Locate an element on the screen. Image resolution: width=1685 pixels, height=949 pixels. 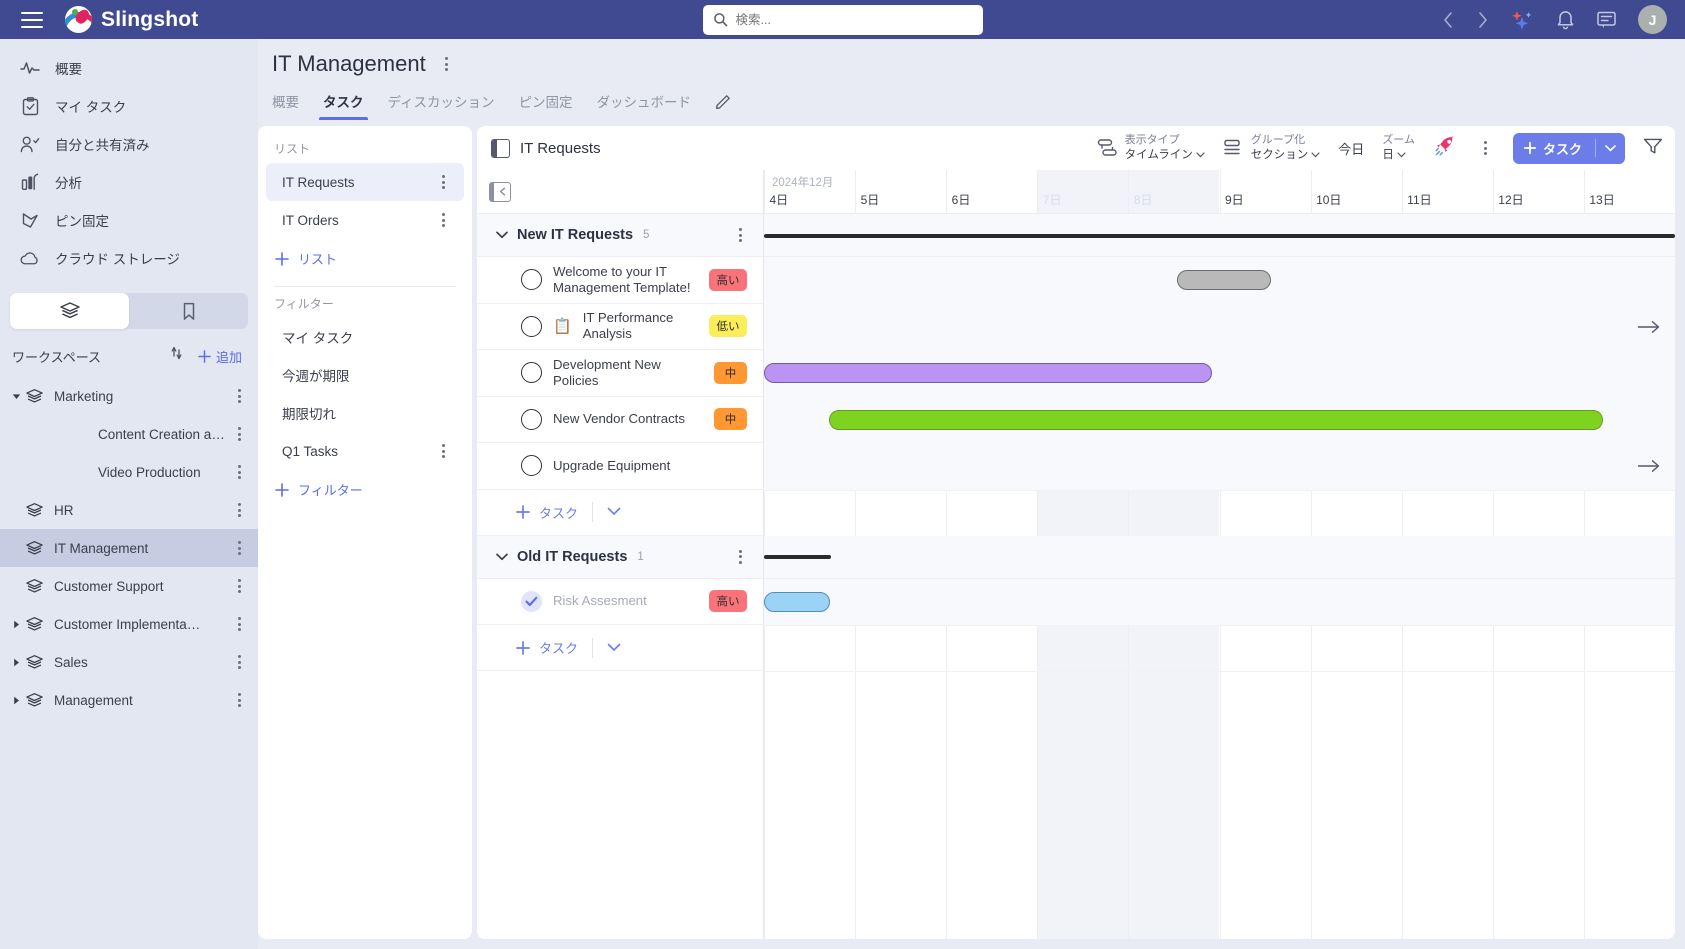
pencil-icon is located at coordinates (723, 105).